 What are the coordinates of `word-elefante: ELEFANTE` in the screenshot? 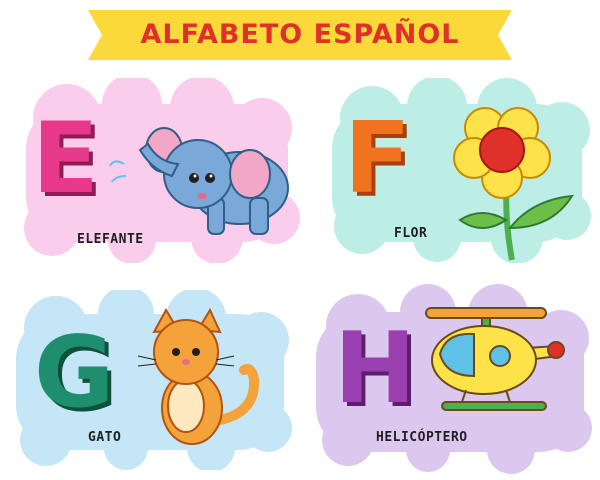 It's located at (110, 239).